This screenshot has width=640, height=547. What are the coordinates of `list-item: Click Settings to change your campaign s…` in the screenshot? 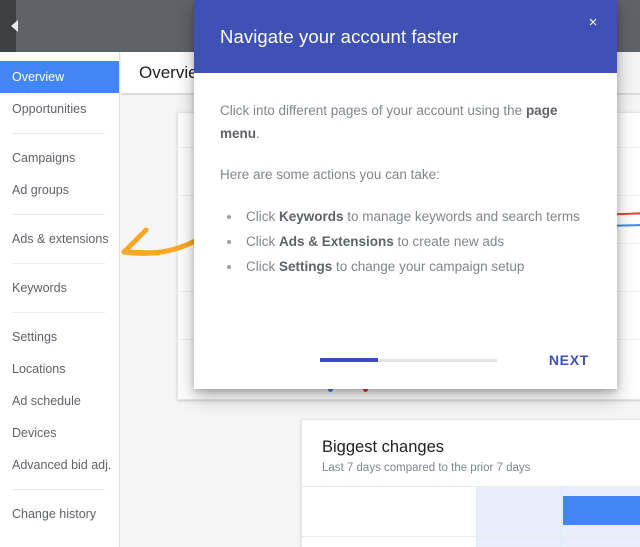 It's located at (416, 266).